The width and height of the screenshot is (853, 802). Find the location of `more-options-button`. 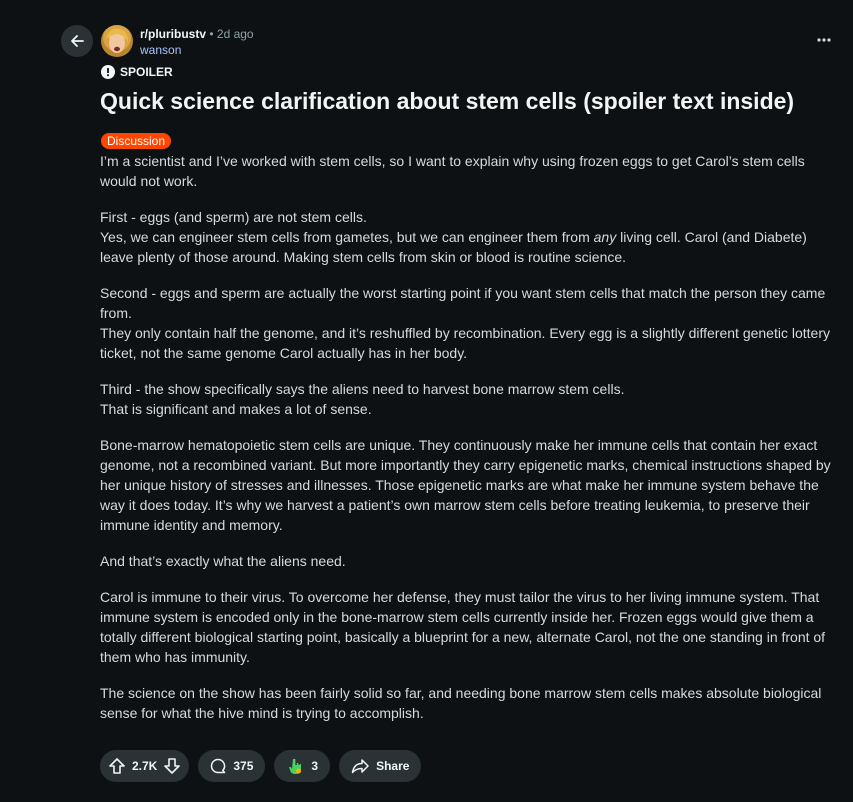

more-options-button is located at coordinates (824, 40).